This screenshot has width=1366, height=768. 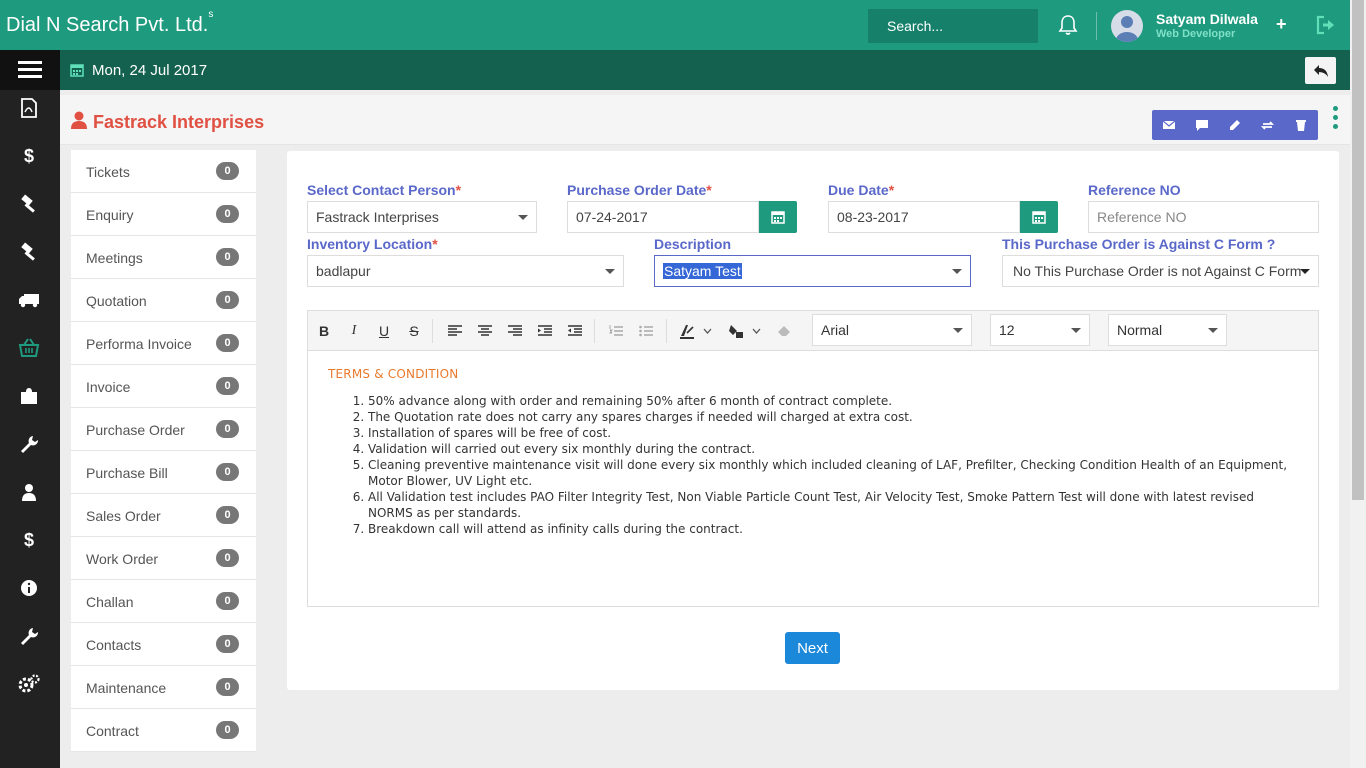 What do you see at coordinates (324, 331) in the screenshot?
I see `bold-button: B` at bounding box center [324, 331].